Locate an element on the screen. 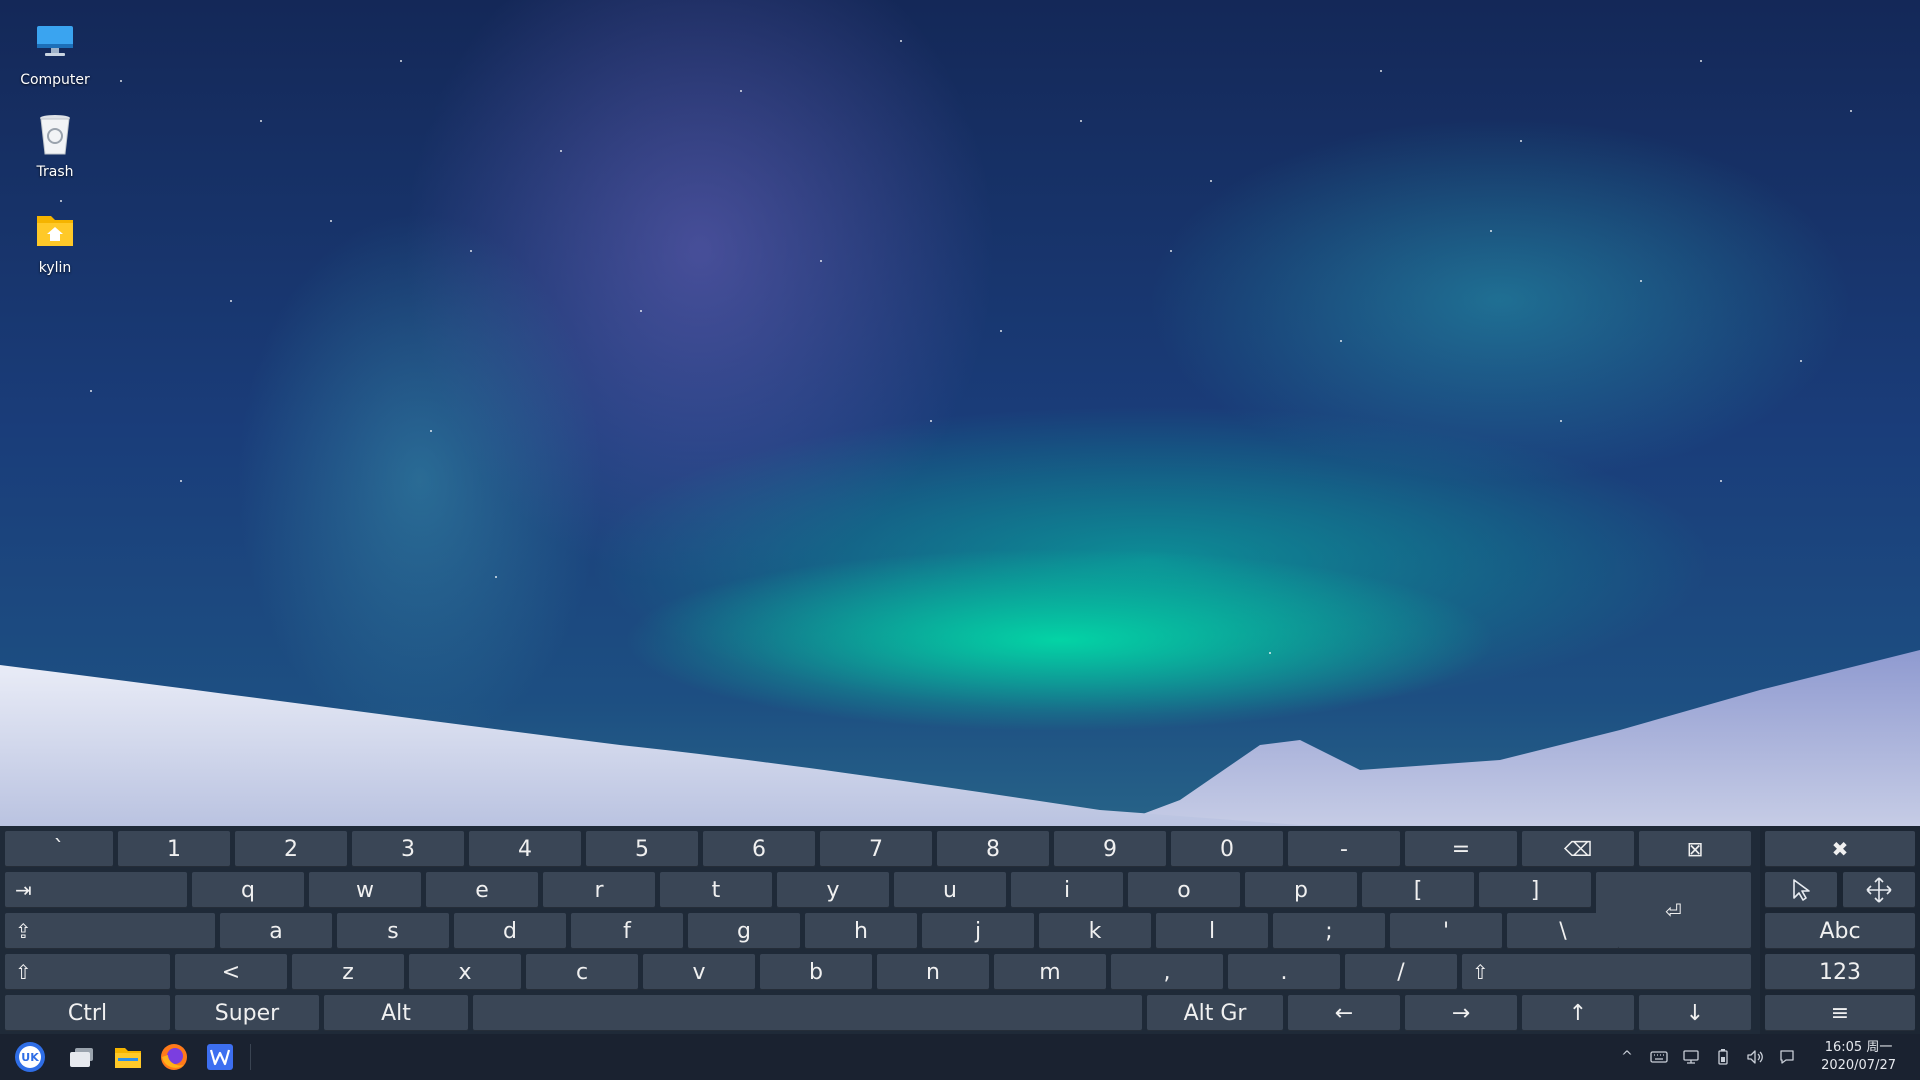 Image resolution: width=1920 pixels, height=1080 pixels. desktop-icon-trash: Trash is located at coordinates (55, 145).